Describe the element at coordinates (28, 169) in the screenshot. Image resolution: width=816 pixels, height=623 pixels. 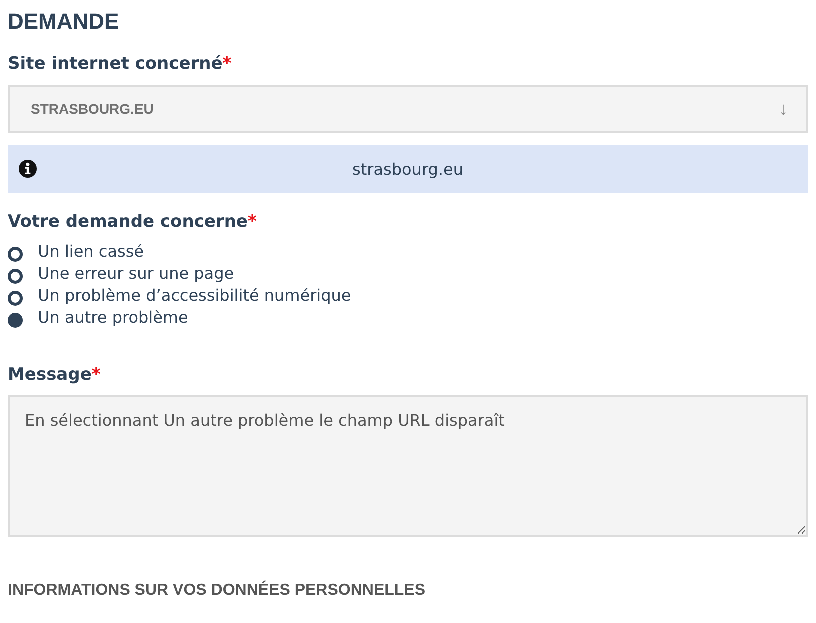
I see `info-icon` at that location.